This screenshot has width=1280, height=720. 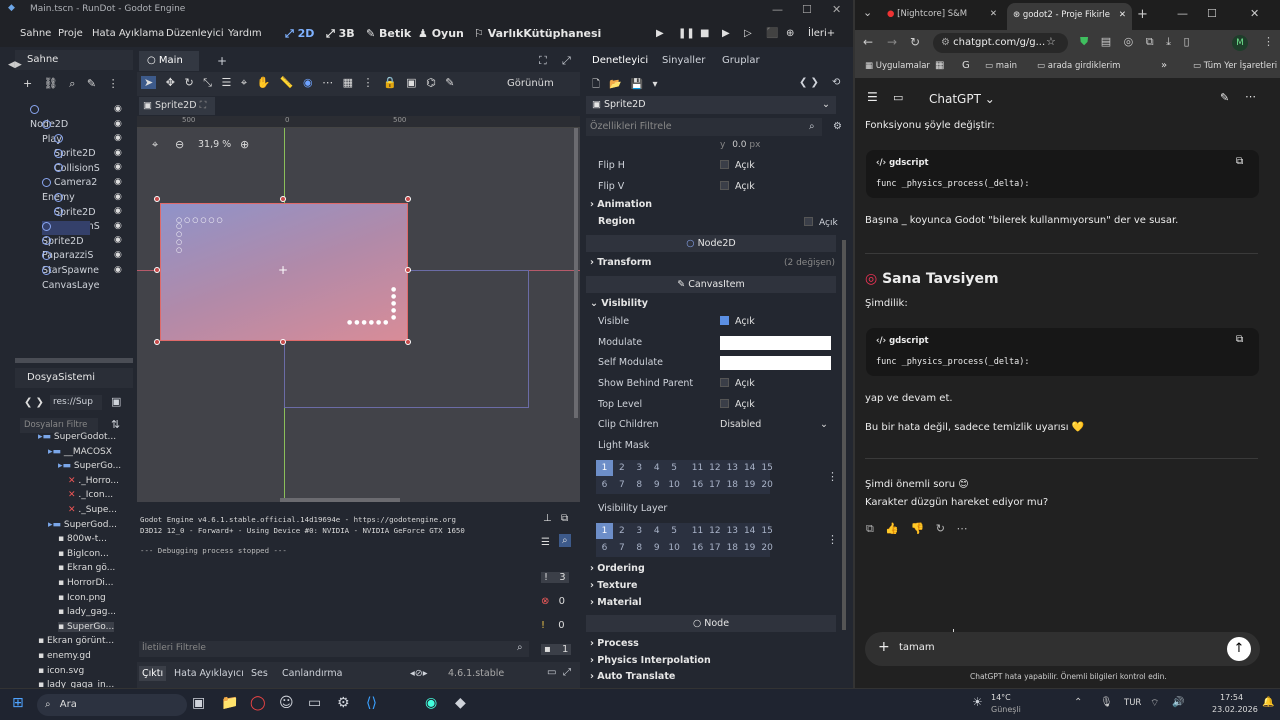 I want to click on smart-snap-icon: ◉, so click(x=308, y=82).